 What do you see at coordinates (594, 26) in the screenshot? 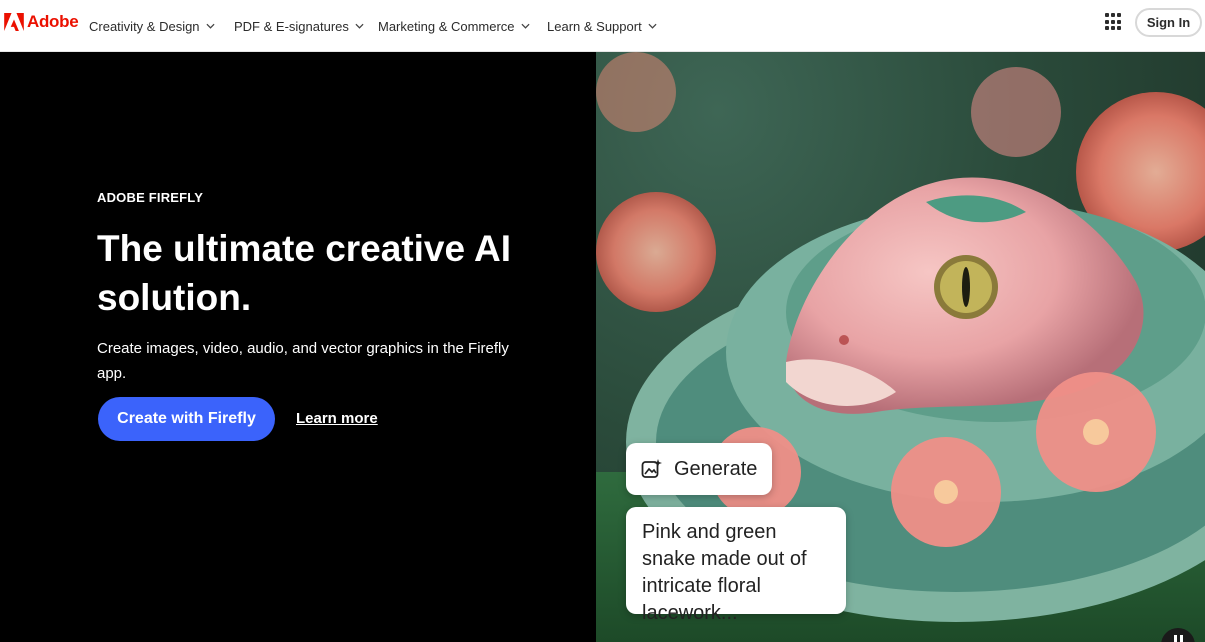
I see `nav-item-label: Learn & Support` at bounding box center [594, 26].